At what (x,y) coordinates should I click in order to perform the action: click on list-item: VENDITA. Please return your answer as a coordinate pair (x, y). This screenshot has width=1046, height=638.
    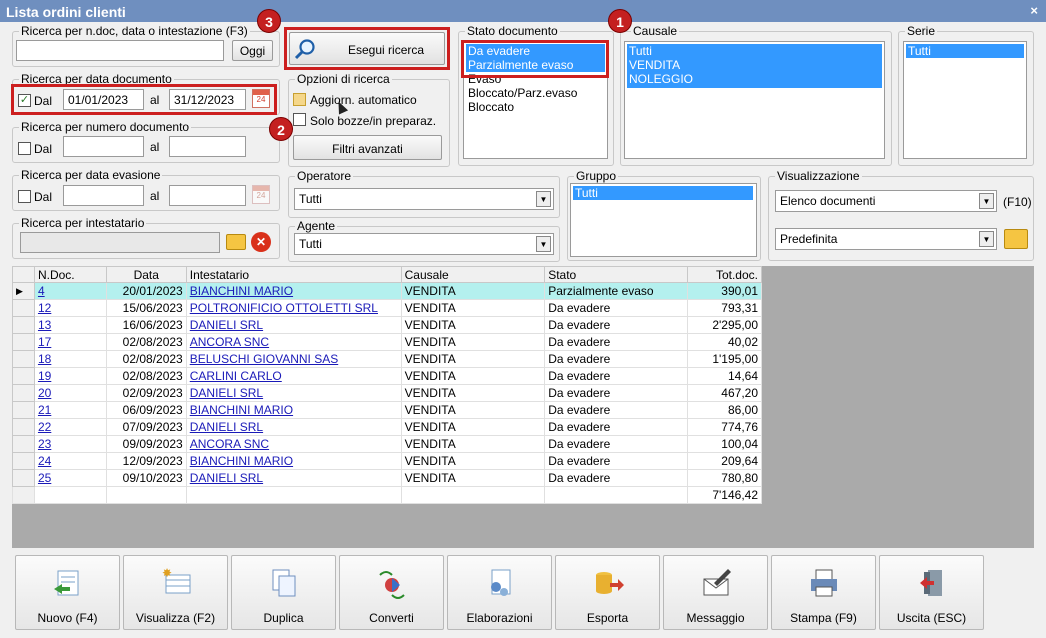
    Looking at the image, I should click on (754, 65).